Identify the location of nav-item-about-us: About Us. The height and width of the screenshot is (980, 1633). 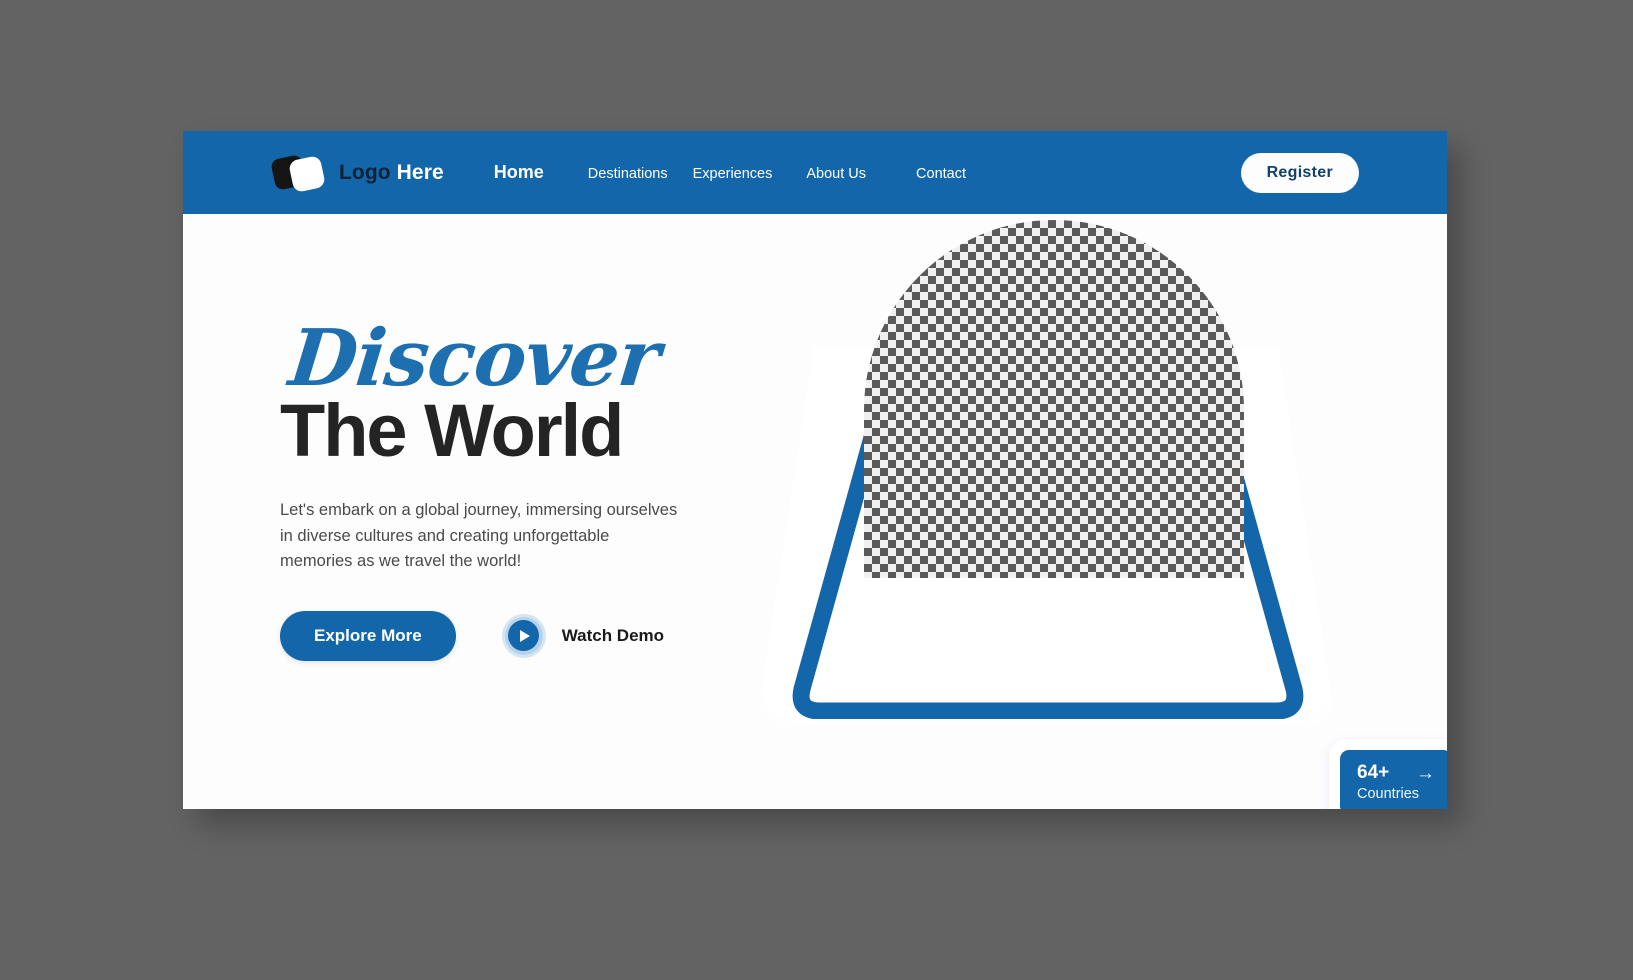
(836, 174).